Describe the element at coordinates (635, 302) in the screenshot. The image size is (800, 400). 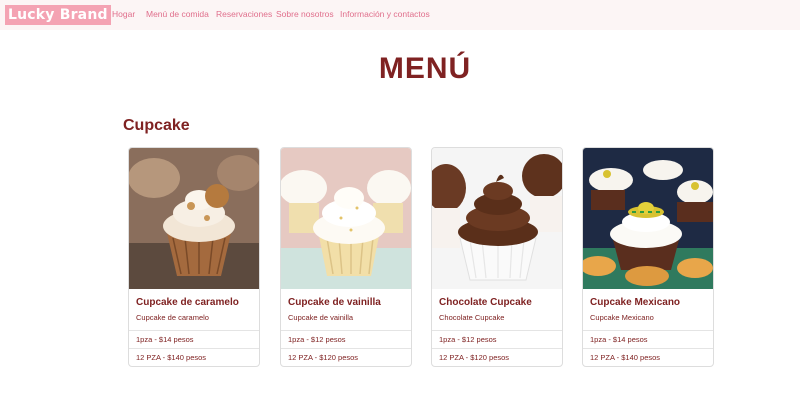
I see `card-title: Cupcake Mexicano` at that location.